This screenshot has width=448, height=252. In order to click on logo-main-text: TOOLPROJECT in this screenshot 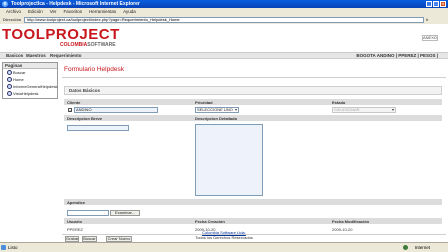, I will do `click(61, 34)`.